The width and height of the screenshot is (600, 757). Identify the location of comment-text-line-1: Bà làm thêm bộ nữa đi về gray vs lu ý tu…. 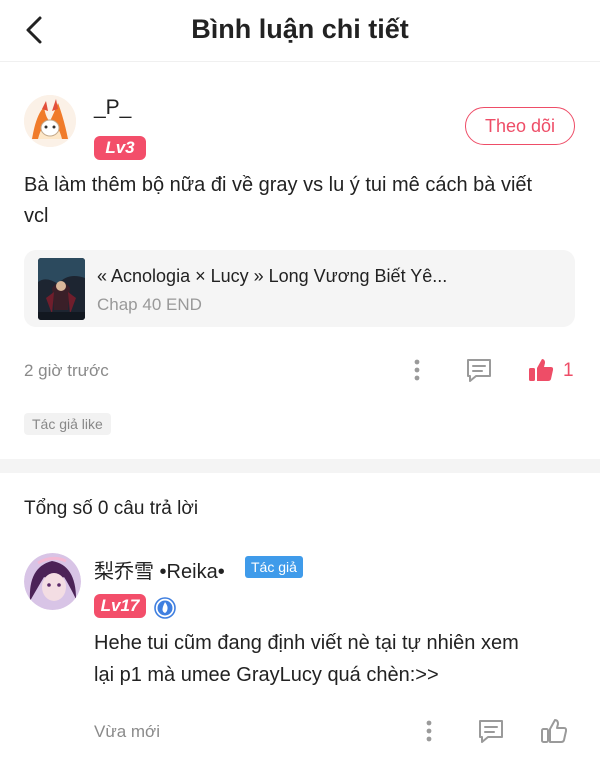
(278, 185).